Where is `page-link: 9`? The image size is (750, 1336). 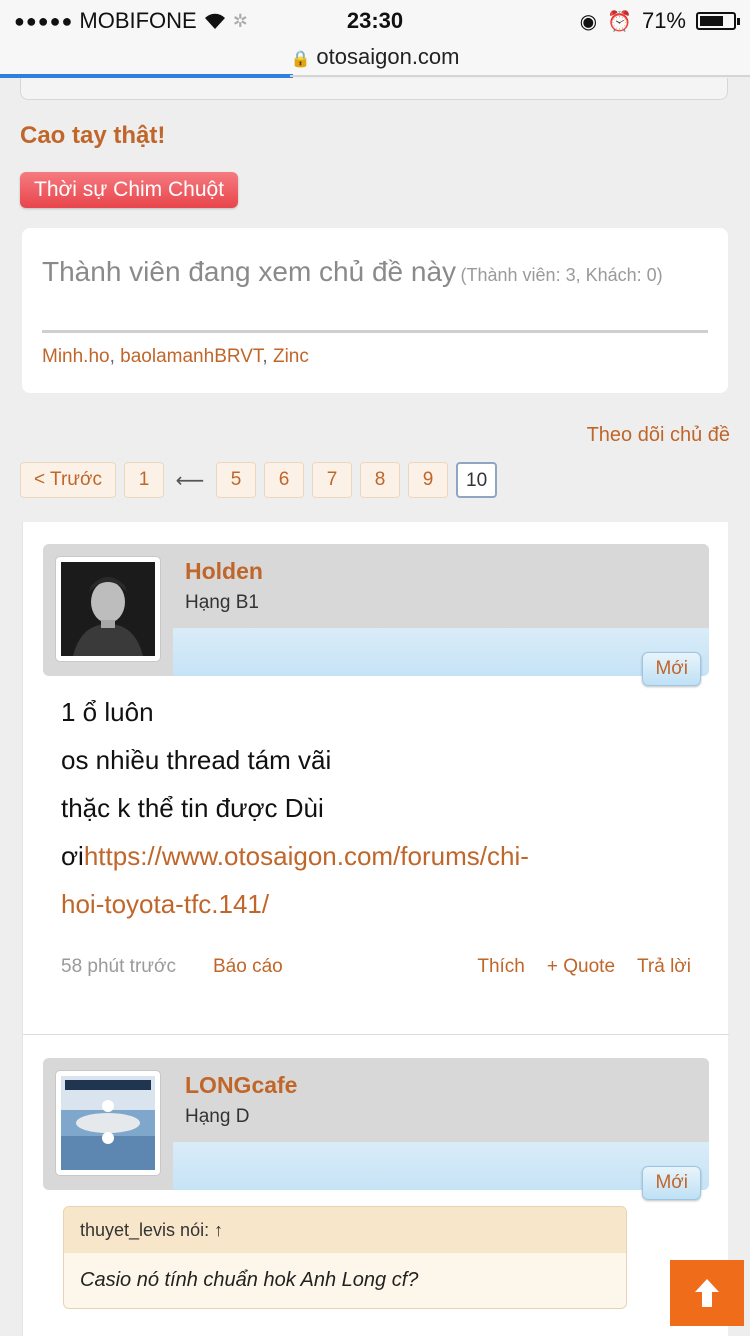
page-link: 9 is located at coordinates (428, 480).